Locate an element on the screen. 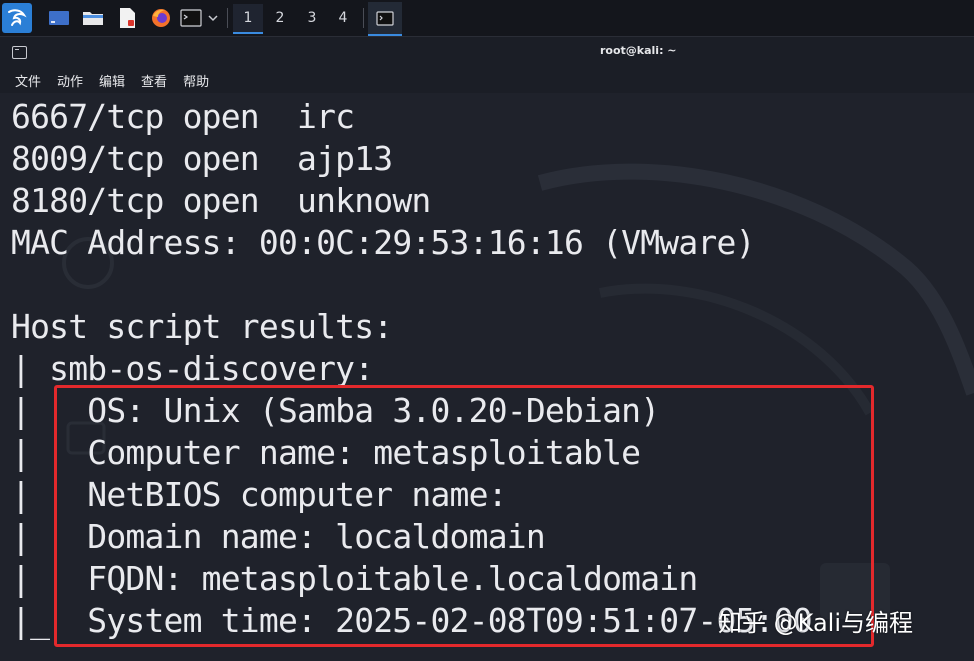  terminal-line: Host script results: is located at coordinates (202, 326).